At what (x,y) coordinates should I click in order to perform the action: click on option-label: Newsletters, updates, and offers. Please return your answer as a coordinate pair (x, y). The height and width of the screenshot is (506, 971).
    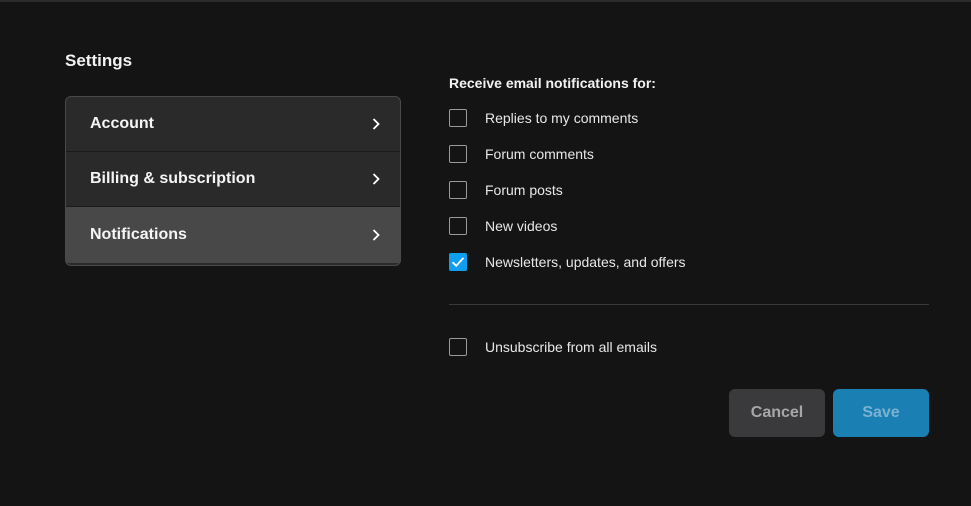
    Looking at the image, I should click on (585, 262).